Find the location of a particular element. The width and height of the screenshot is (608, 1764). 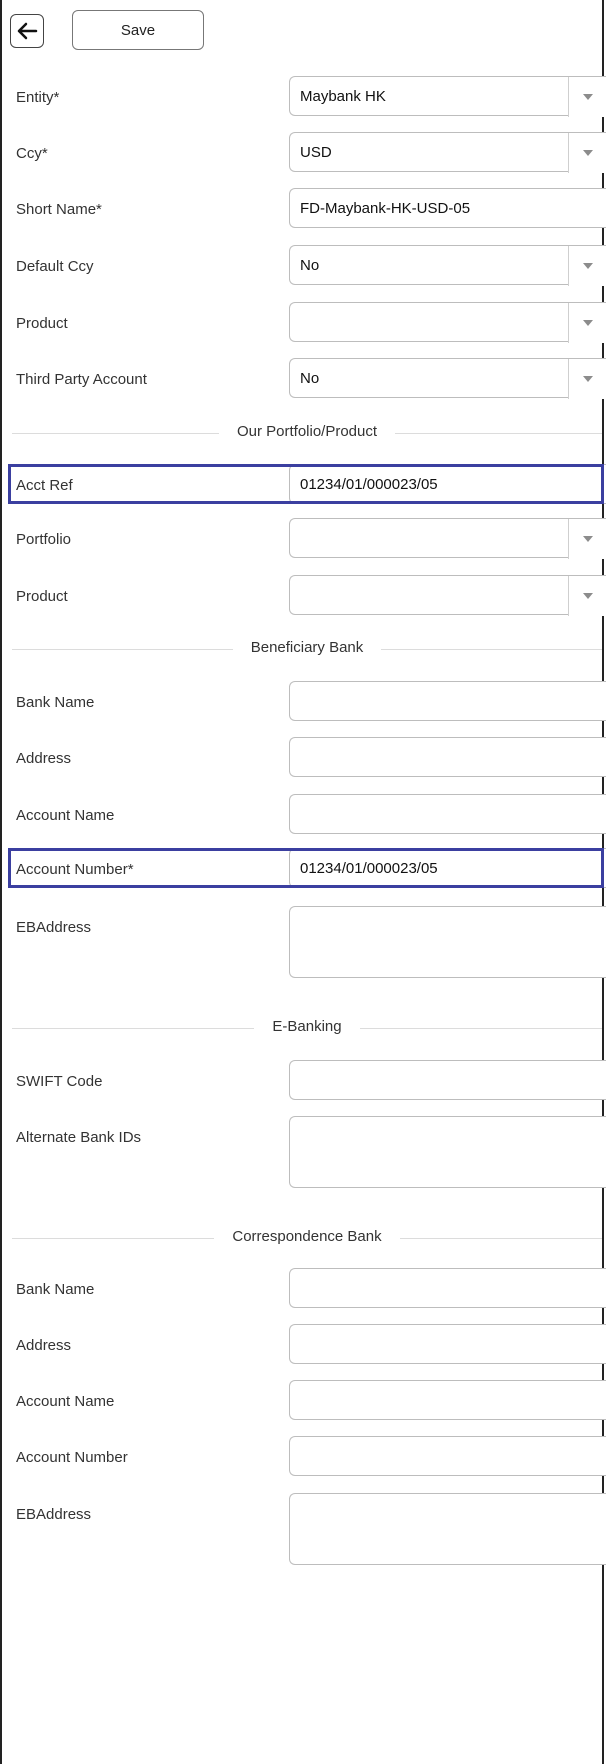

back-button is located at coordinates (27, 31).